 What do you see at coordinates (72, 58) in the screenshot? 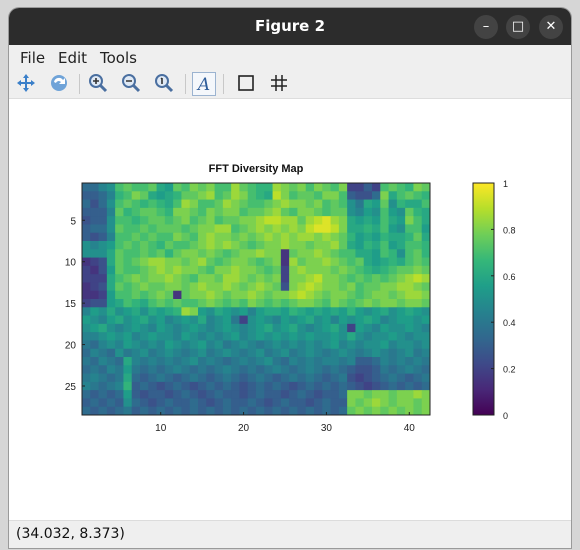
I see `menu-edit: Edit` at bounding box center [72, 58].